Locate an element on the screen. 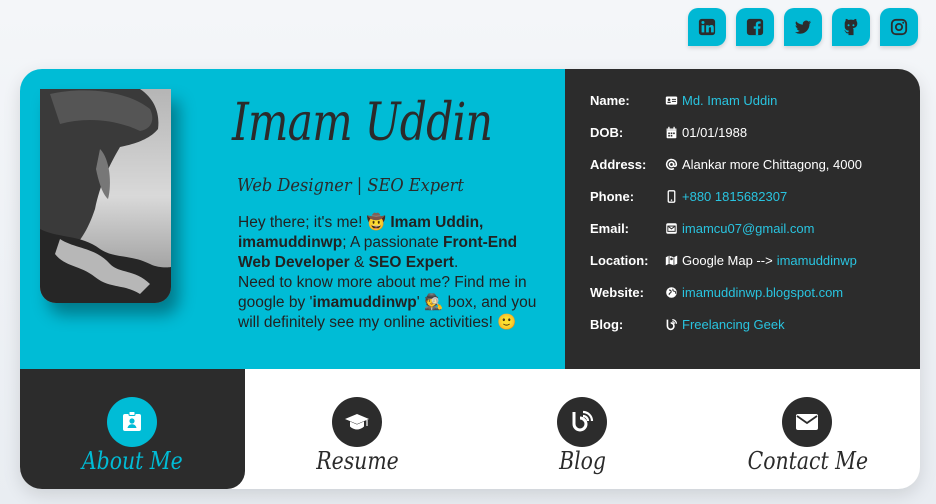 The height and width of the screenshot is (504, 936). info-dob-value: 01/01/1988 is located at coordinates (715, 132).